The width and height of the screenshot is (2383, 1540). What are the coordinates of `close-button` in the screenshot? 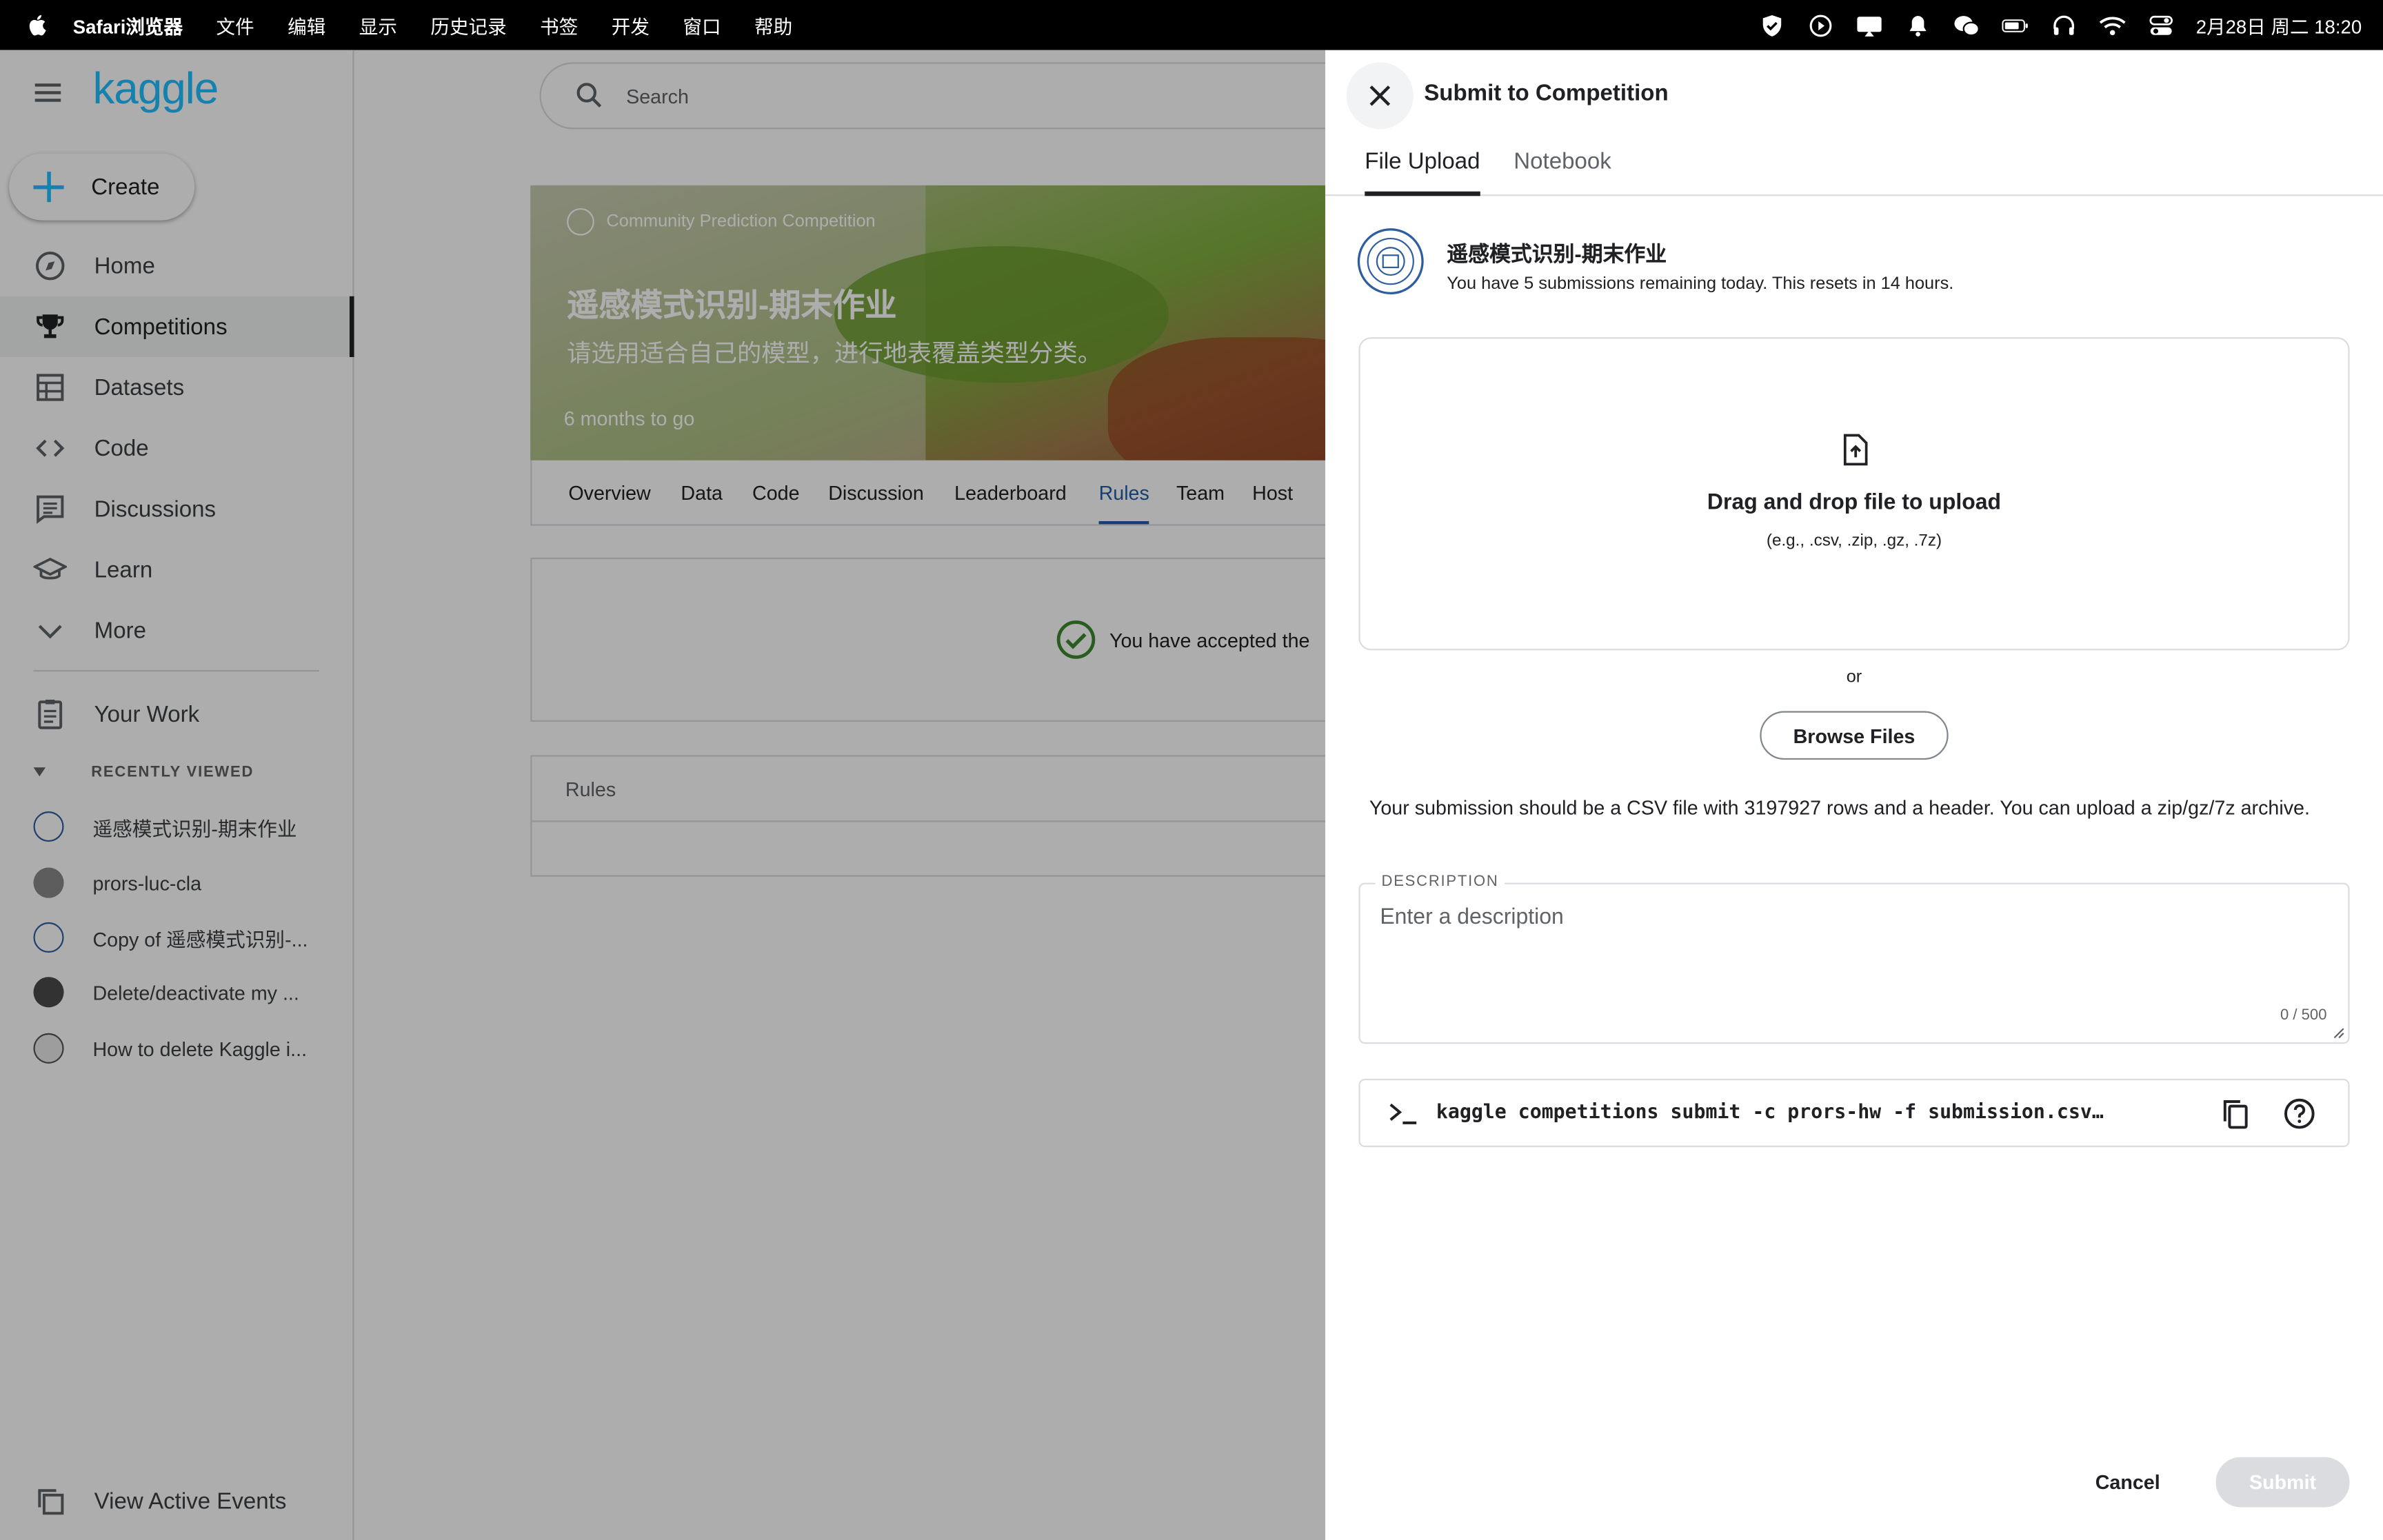 It's located at (1380, 96).